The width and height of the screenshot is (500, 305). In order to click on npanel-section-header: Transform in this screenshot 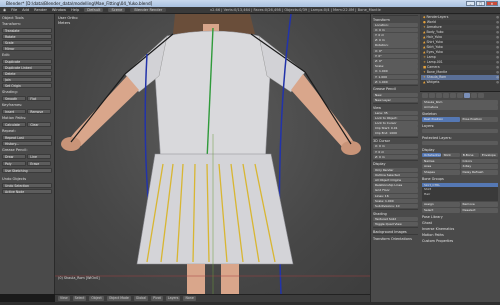, I will do `click(395, 18)`.